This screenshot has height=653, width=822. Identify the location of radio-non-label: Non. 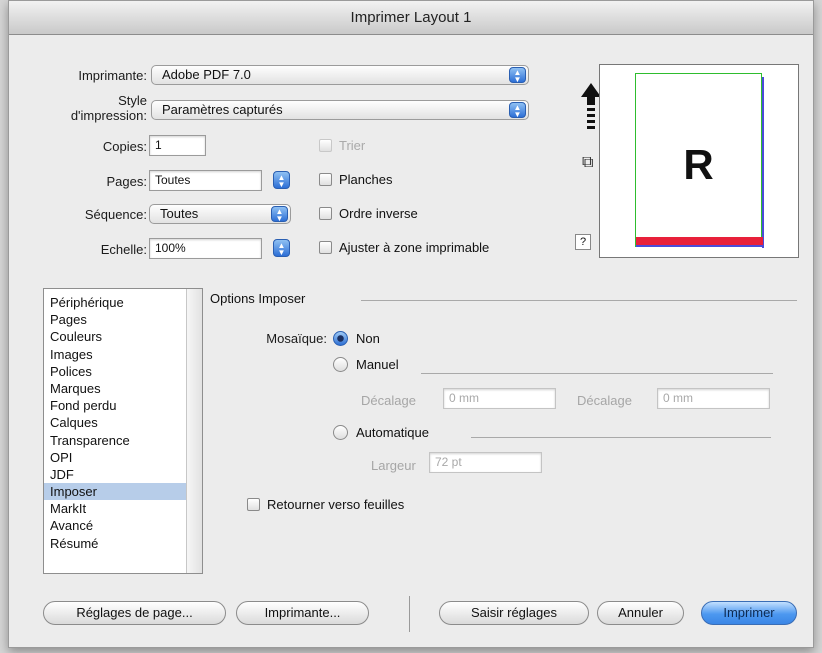
(368, 338).